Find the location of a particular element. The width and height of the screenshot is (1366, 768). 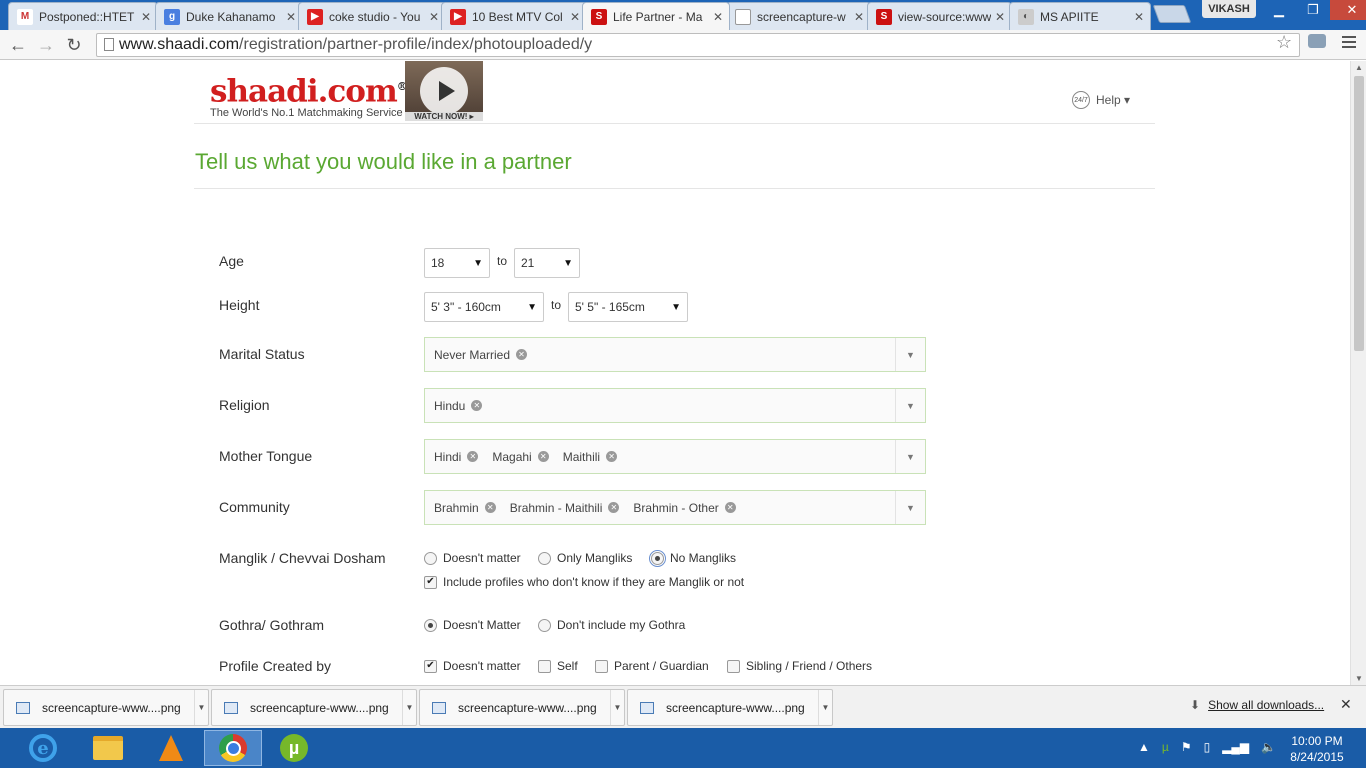

menu-icon is located at coordinates (1349, 43).